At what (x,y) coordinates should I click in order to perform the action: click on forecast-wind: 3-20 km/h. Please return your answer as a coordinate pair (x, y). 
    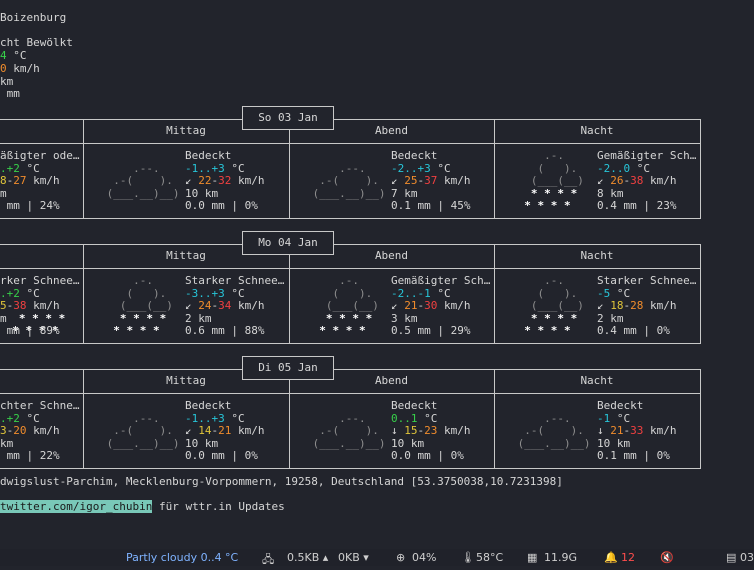
    Looking at the image, I should click on (30, 431).